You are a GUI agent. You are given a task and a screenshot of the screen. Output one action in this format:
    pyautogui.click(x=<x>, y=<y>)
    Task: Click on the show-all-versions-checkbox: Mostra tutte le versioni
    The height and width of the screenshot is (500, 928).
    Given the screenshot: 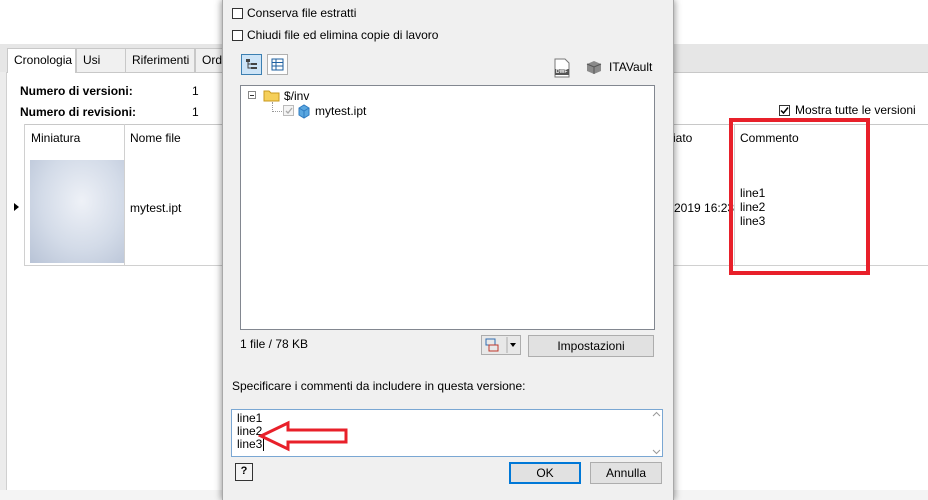 What is the action you would take?
    pyautogui.click(x=847, y=110)
    